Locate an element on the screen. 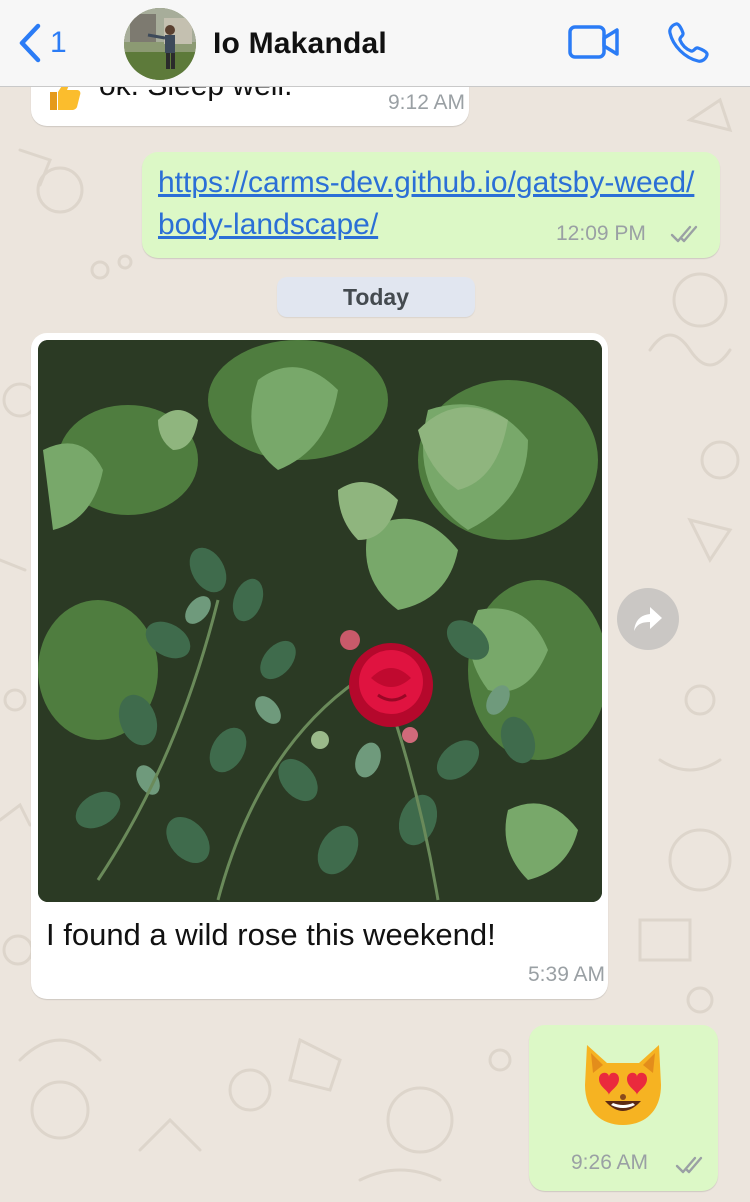  message-time: 12:09 PM is located at coordinates (601, 233).